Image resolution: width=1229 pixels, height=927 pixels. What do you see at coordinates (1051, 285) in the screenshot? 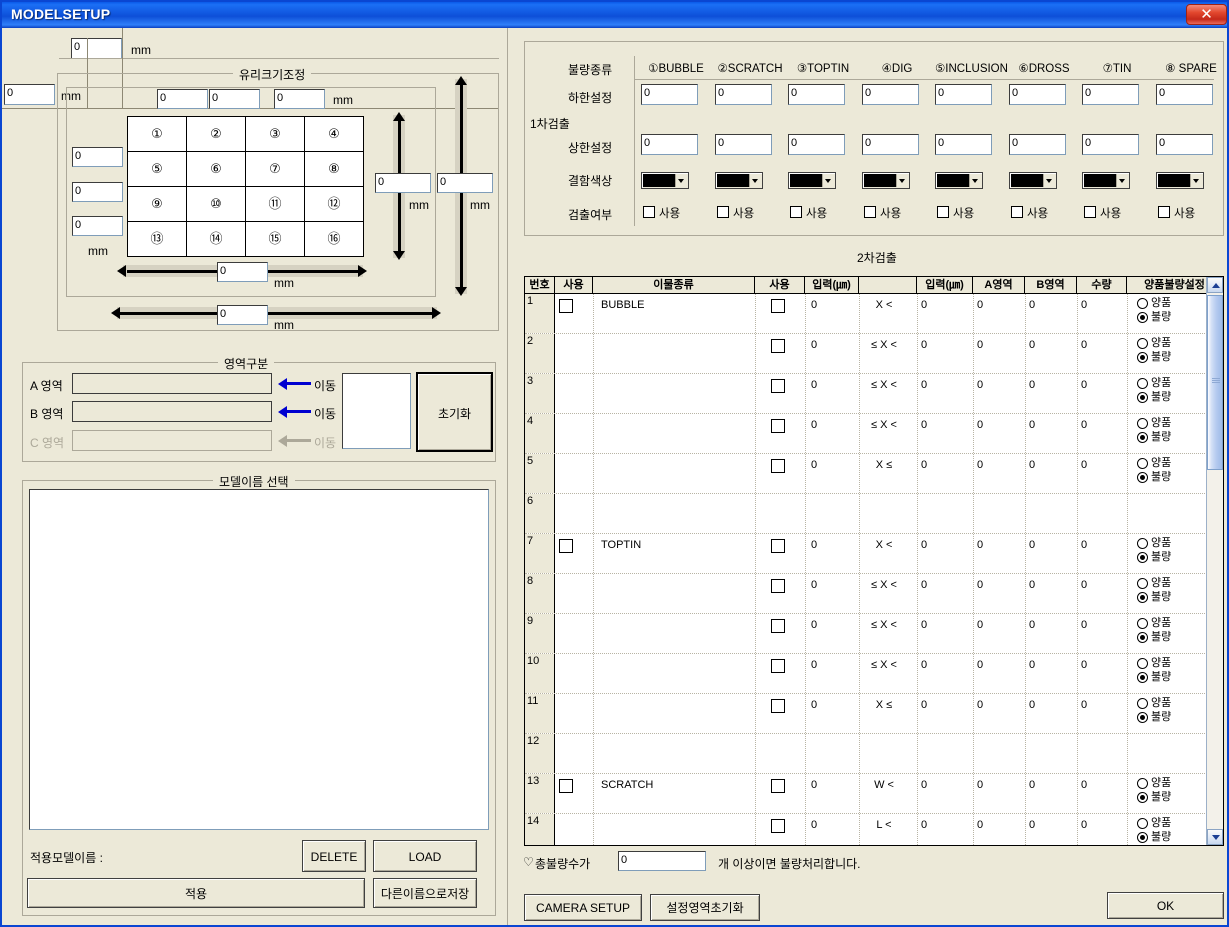
I see `grid-header-8: B영역` at bounding box center [1051, 285].